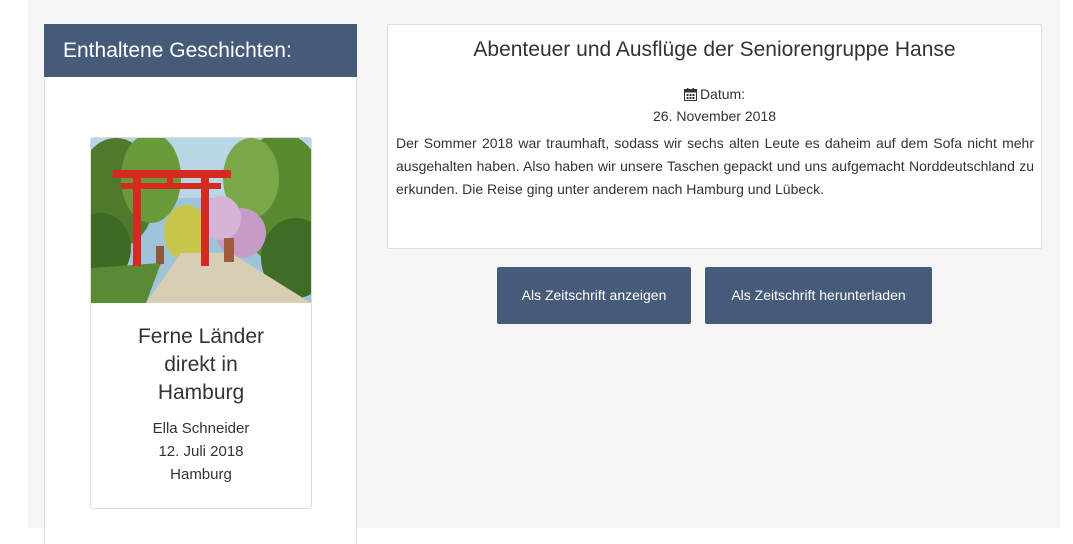  What do you see at coordinates (690, 94) in the screenshot?
I see `calendar-icon` at bounding box center [690, 94].